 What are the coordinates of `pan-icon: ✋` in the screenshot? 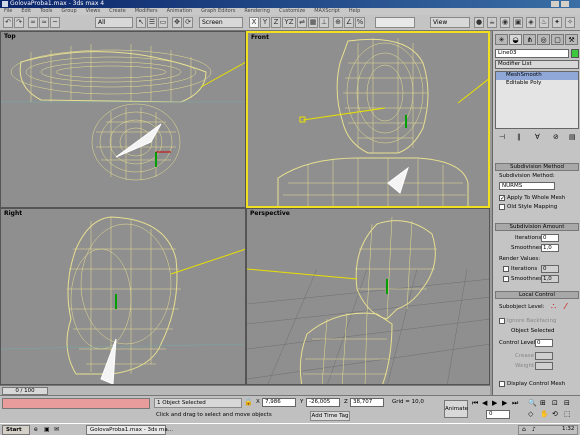 It's located at (544, 414).